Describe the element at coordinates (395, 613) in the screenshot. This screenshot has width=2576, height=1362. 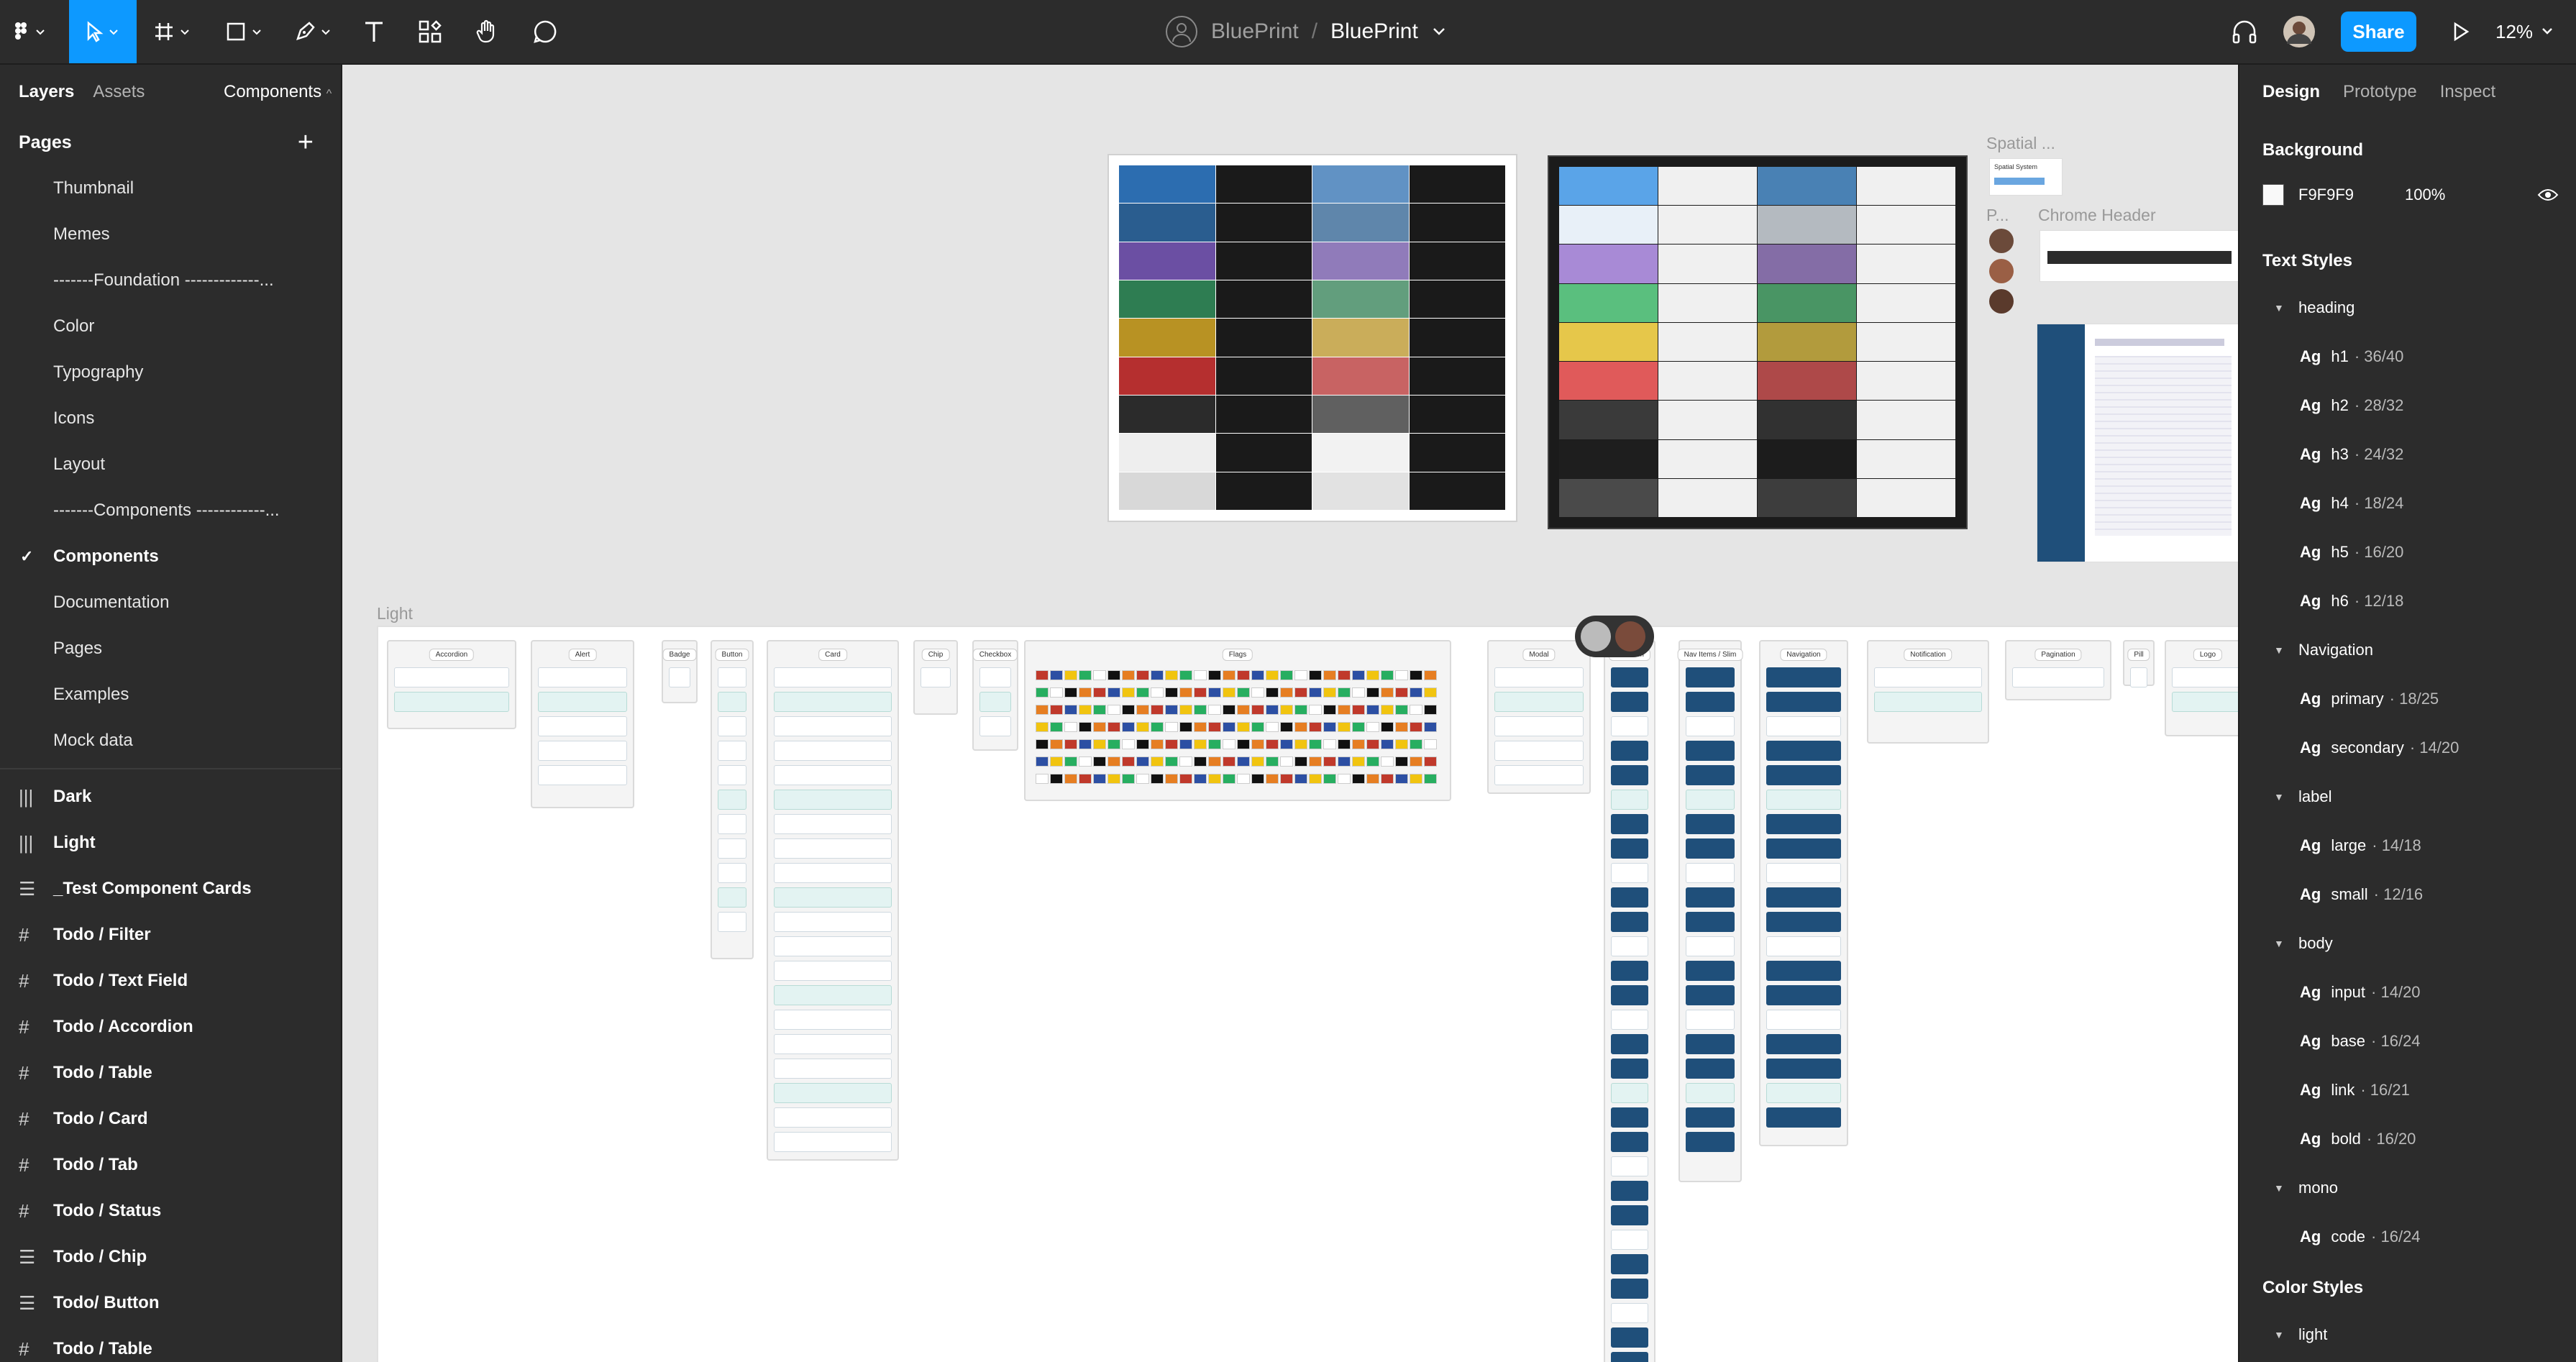
I see `light-frame-label: Light` at that location.